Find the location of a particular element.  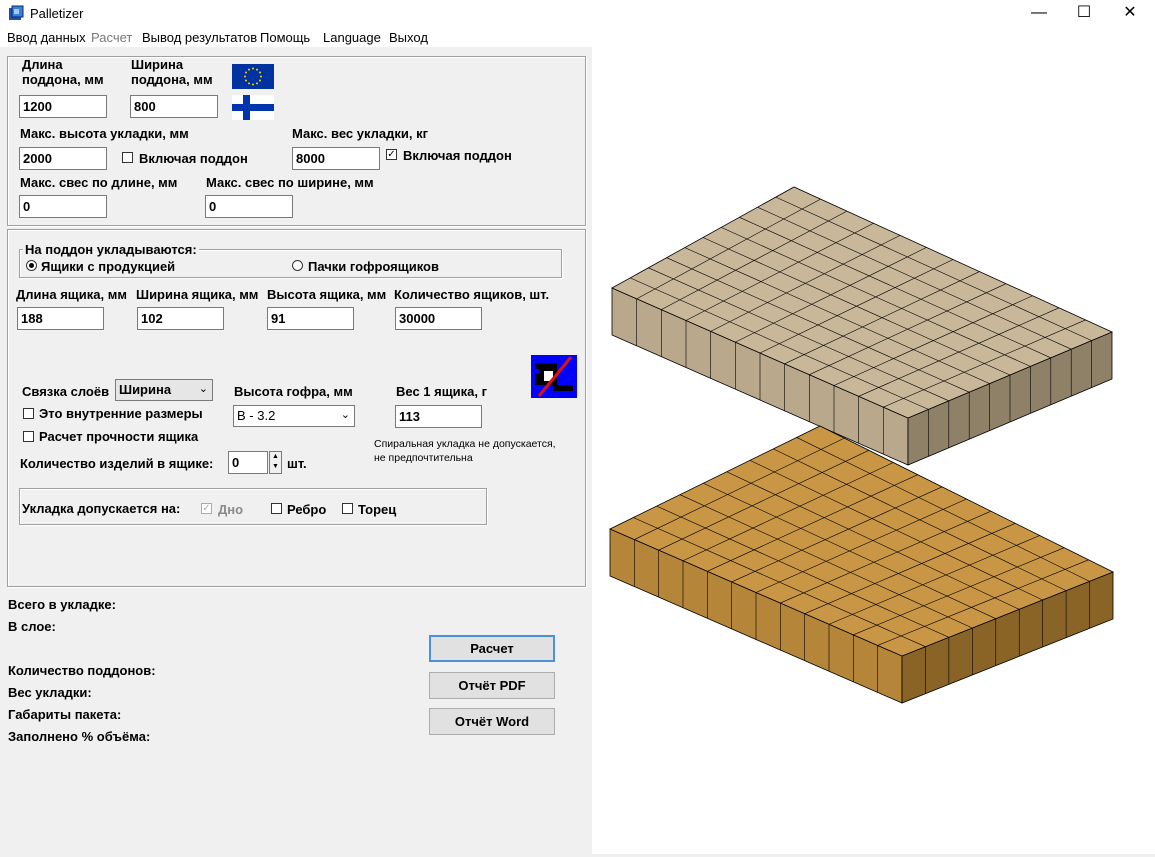

menu-output: Вывод результатов is located at coordinates (199, 37).